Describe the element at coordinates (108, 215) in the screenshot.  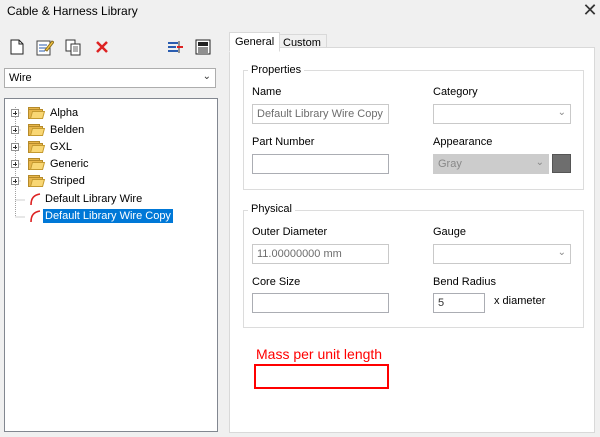
I see `tree-label-selected: Default Library Wire Copy` at that location.